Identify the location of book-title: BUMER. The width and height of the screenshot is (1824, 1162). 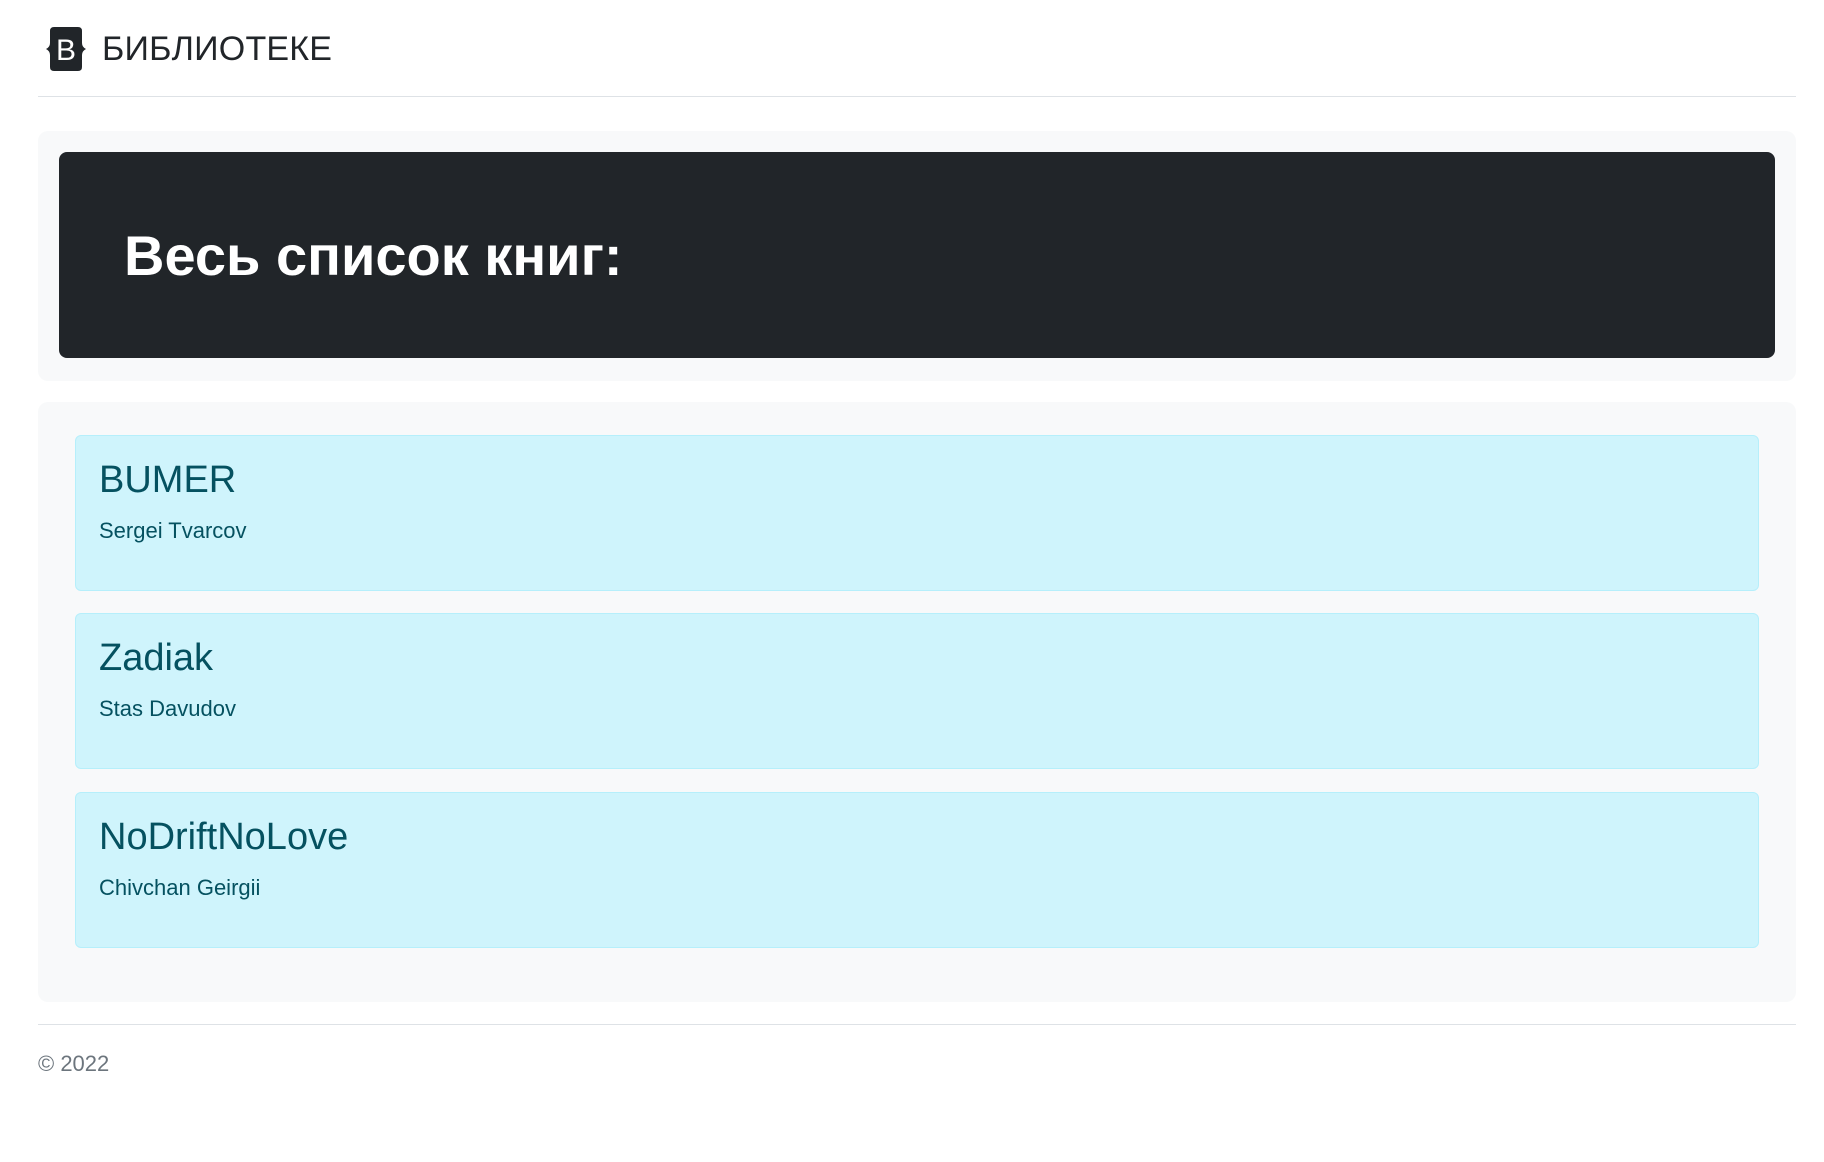
(168, 480).